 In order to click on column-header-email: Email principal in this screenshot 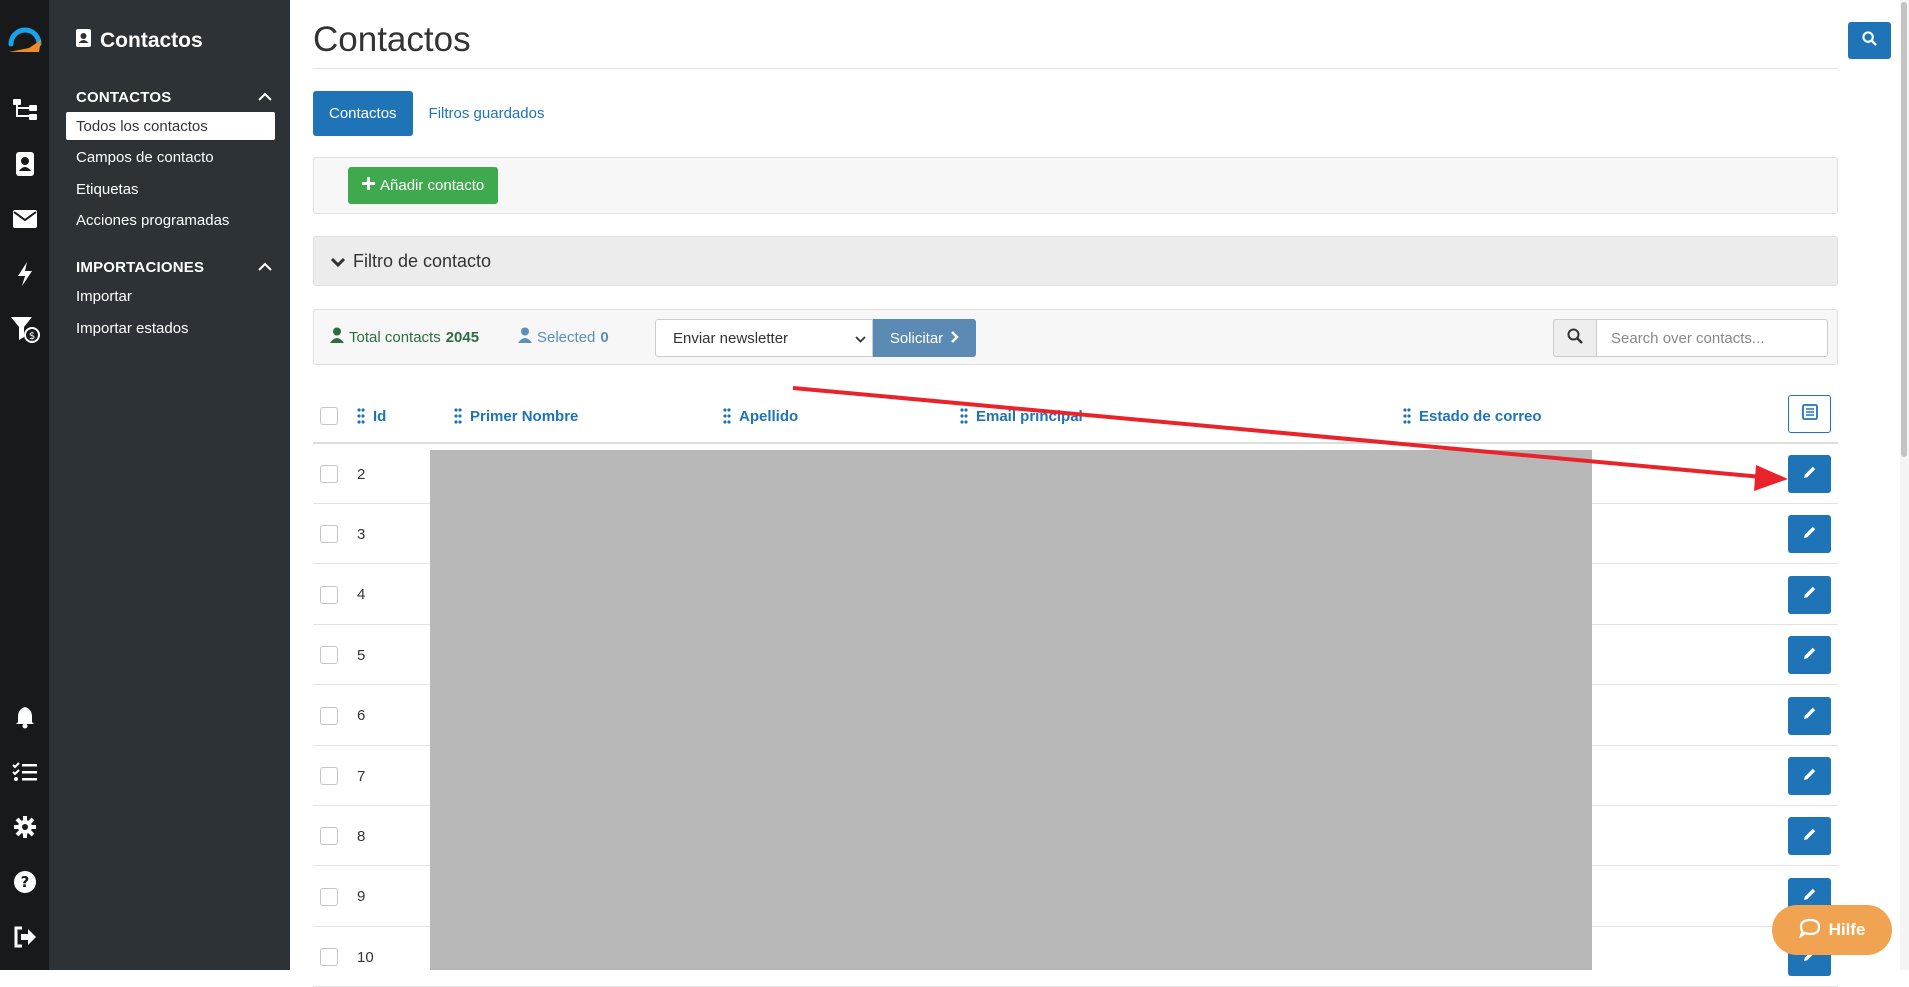, I will do `click(1021, 416)`.